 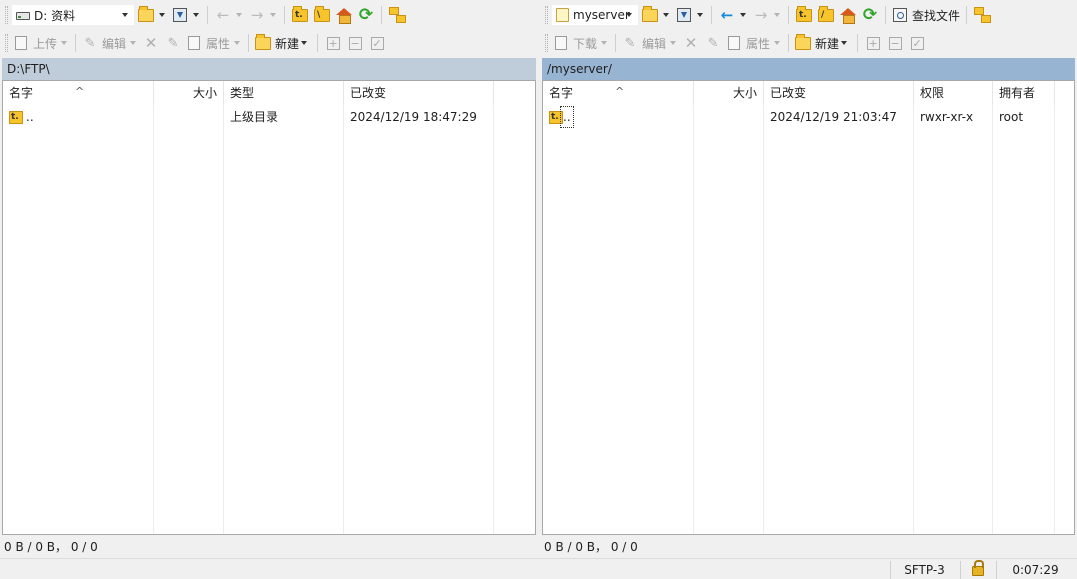 What do you see at coordinates (673, 43) in the screenshot?
I see `remote-edit-dropdown` at bounding box center [673, 43].